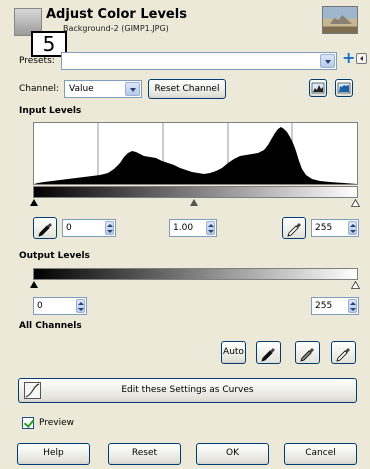 This screenshot has width=370, height=469. What do you see at coordinates (307, 352) in the screenshot?
I see `eyedropper-gray-icon` at bounding box center [307, 352].